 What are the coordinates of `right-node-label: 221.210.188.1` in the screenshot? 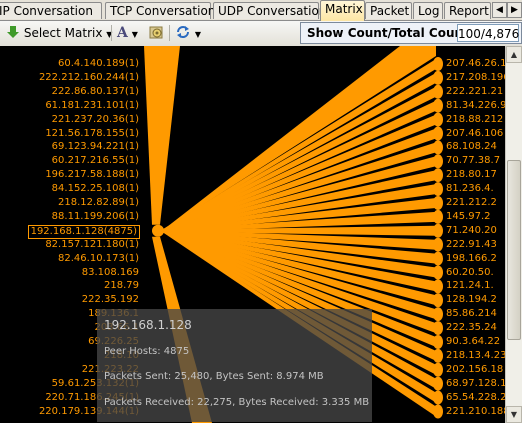 It's located at (475, 412).